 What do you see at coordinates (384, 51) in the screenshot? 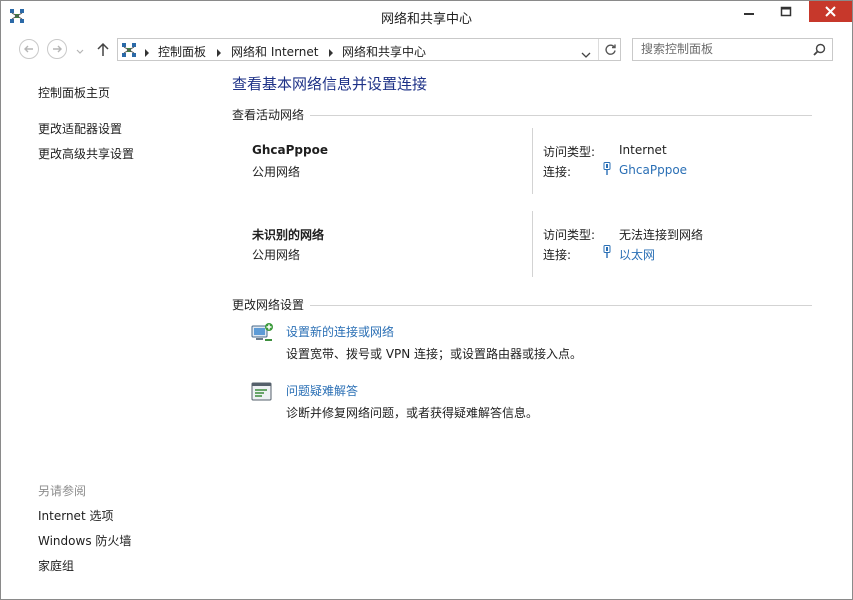
I see `breadcrumb-network-sharing-center: 网络和共享中心` at bounding box center [384, 51].